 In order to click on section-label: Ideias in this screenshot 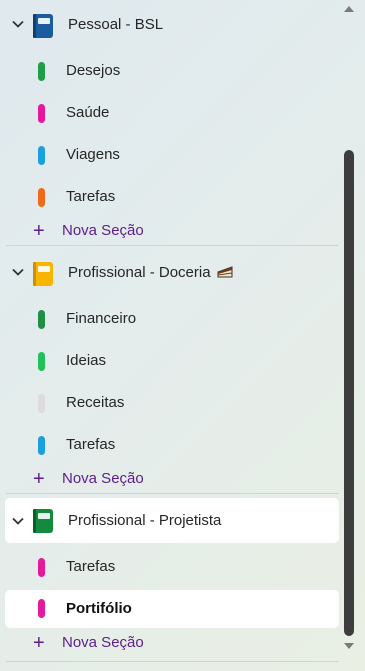, I will do `click(86, 360)`.